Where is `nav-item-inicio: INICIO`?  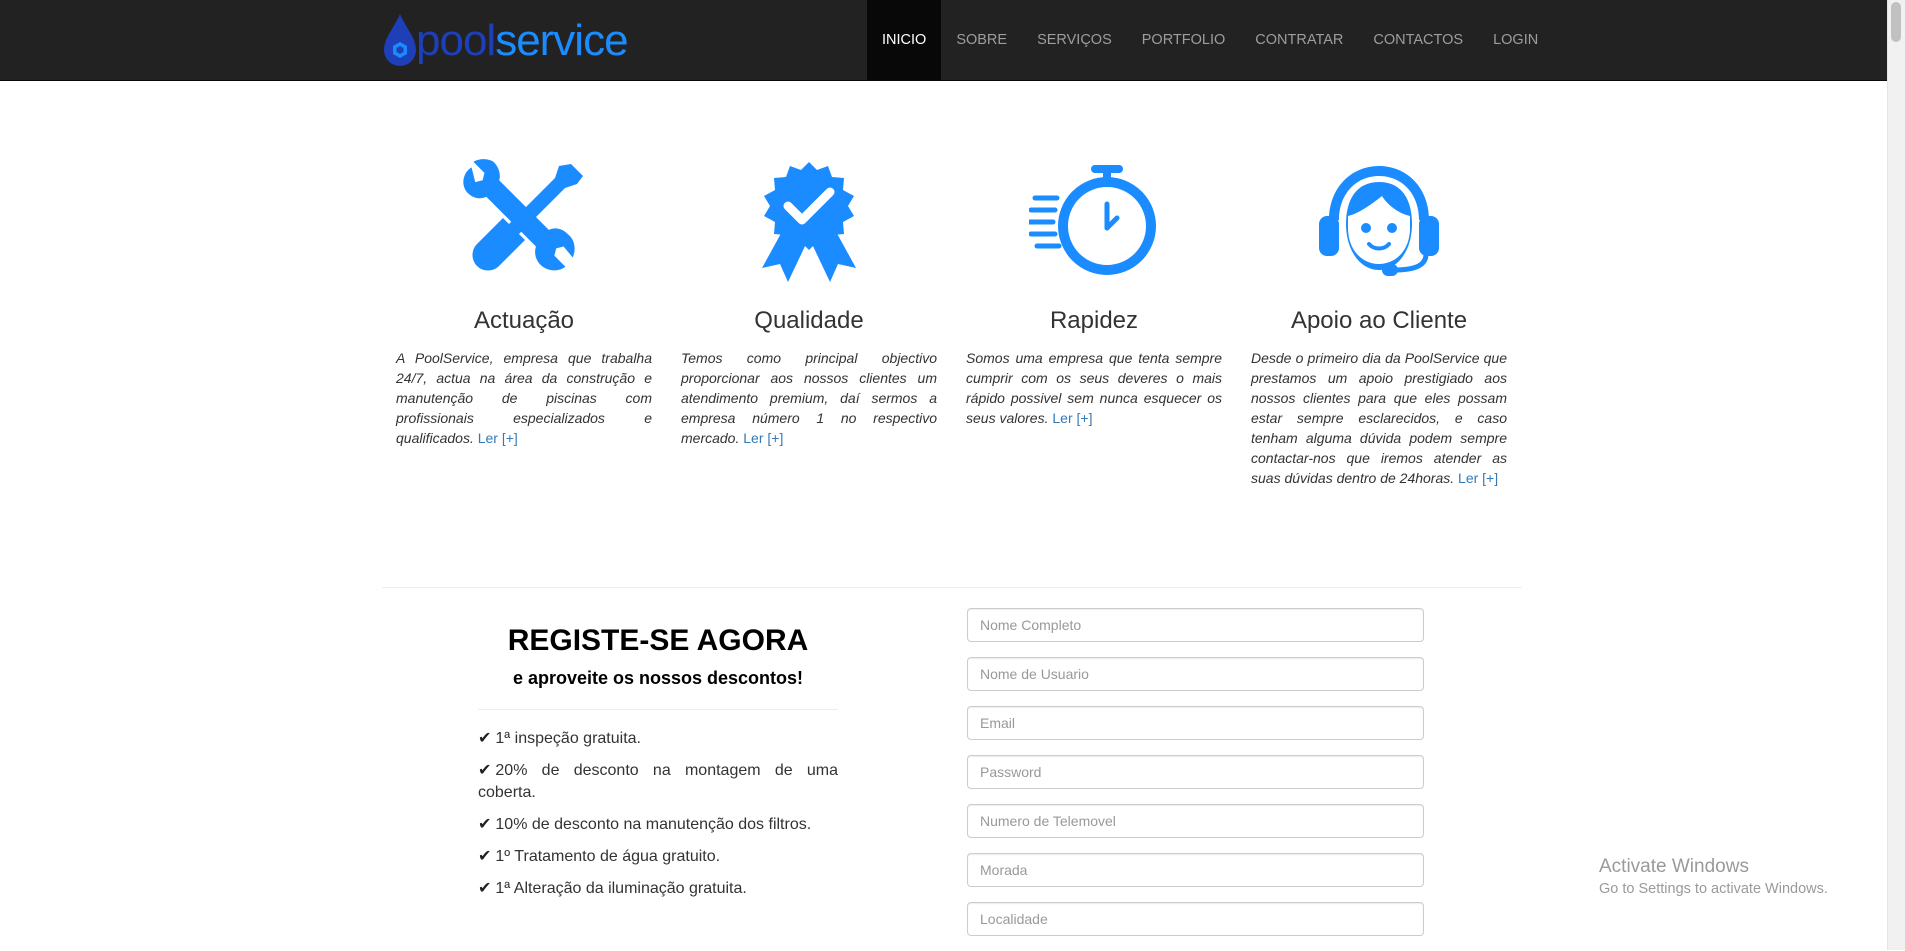 nav-item-inicio: INICIO is located at coordinates (904, 40).